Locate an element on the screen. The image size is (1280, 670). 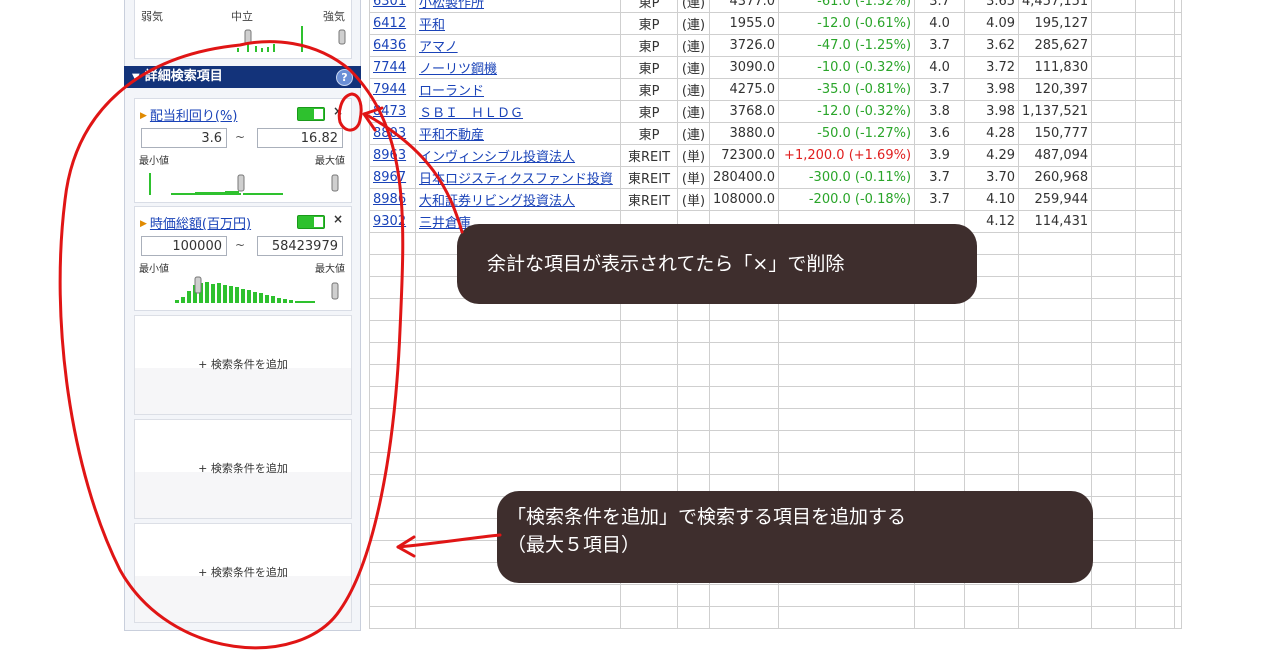
cell-c2: 4.28 is located at coordinates (992, 133).